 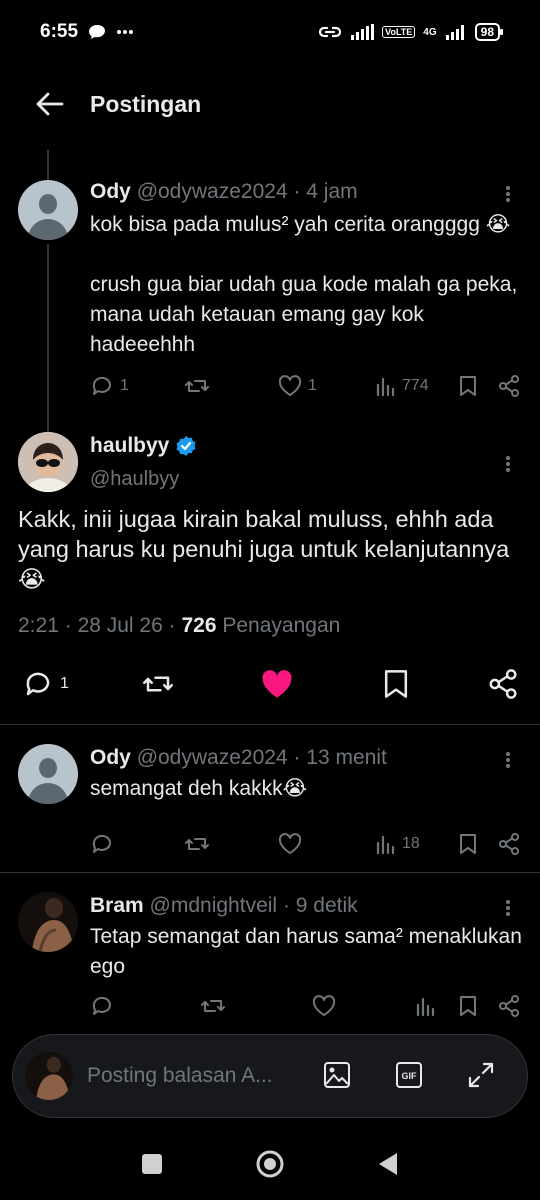 I want to click on bookmark-icon, so click(x=468, y=1006).